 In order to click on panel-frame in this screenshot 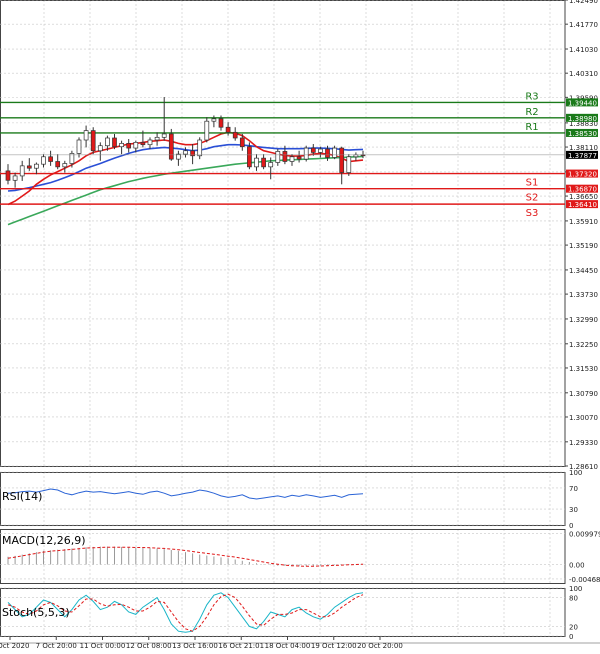, I will do `click(283, 499)`.